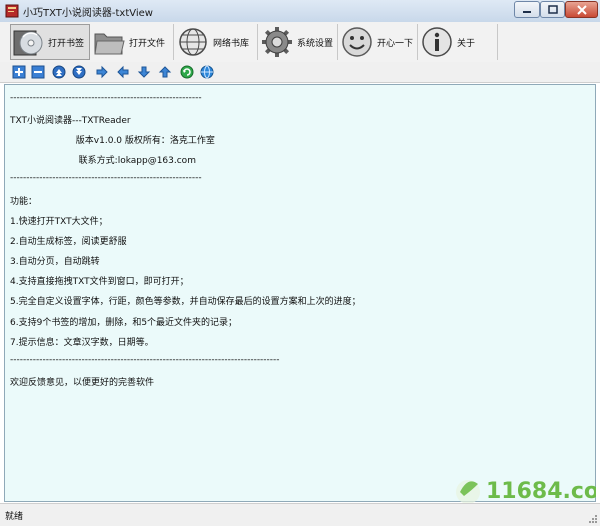  I want to click on minimize-button, so click(527, 9).